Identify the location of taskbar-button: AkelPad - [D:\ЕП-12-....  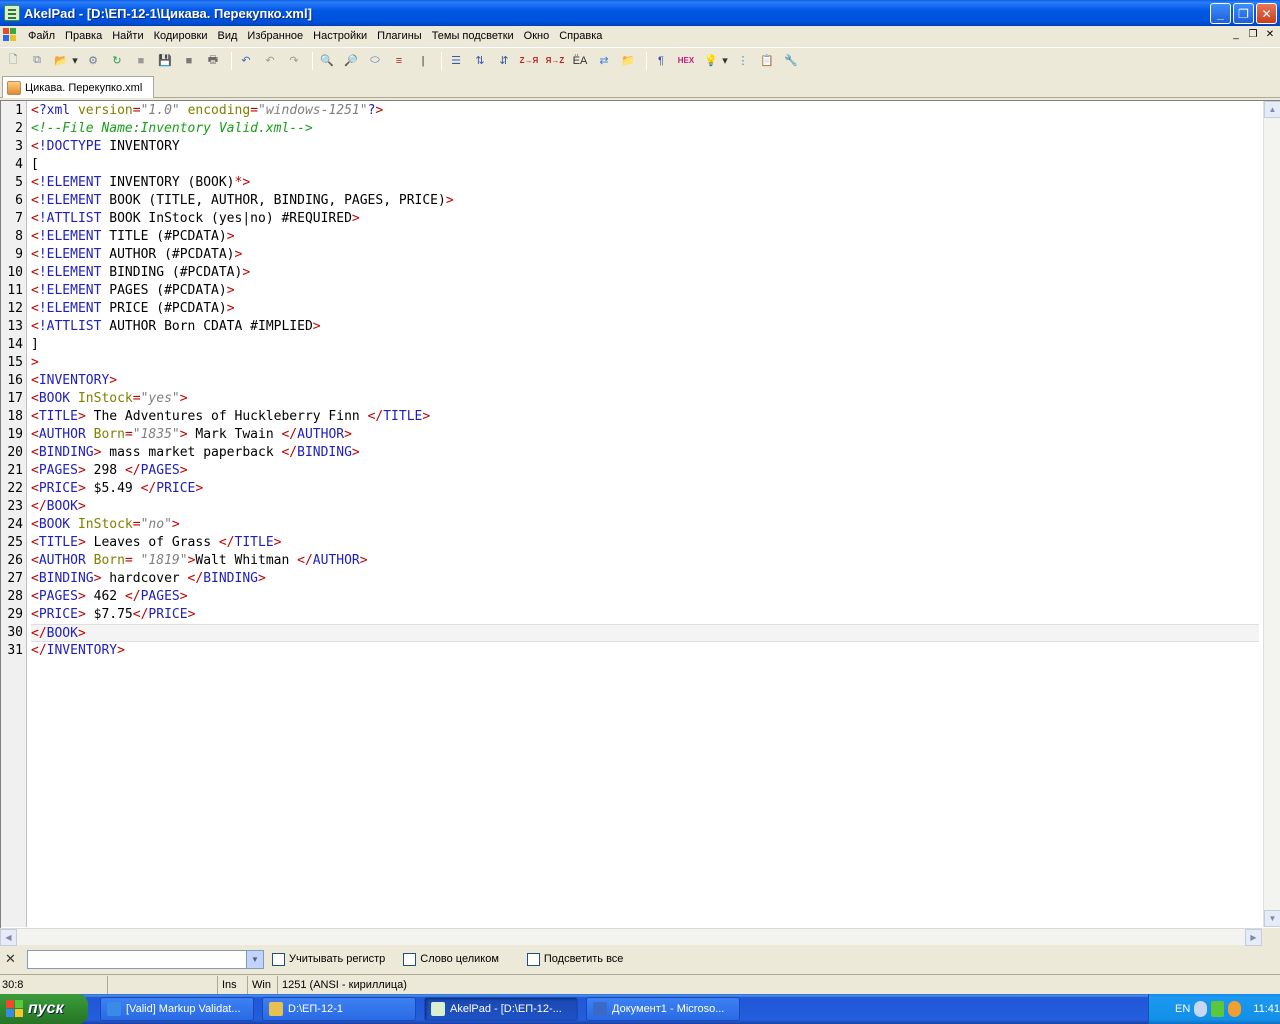
(501, 1009).